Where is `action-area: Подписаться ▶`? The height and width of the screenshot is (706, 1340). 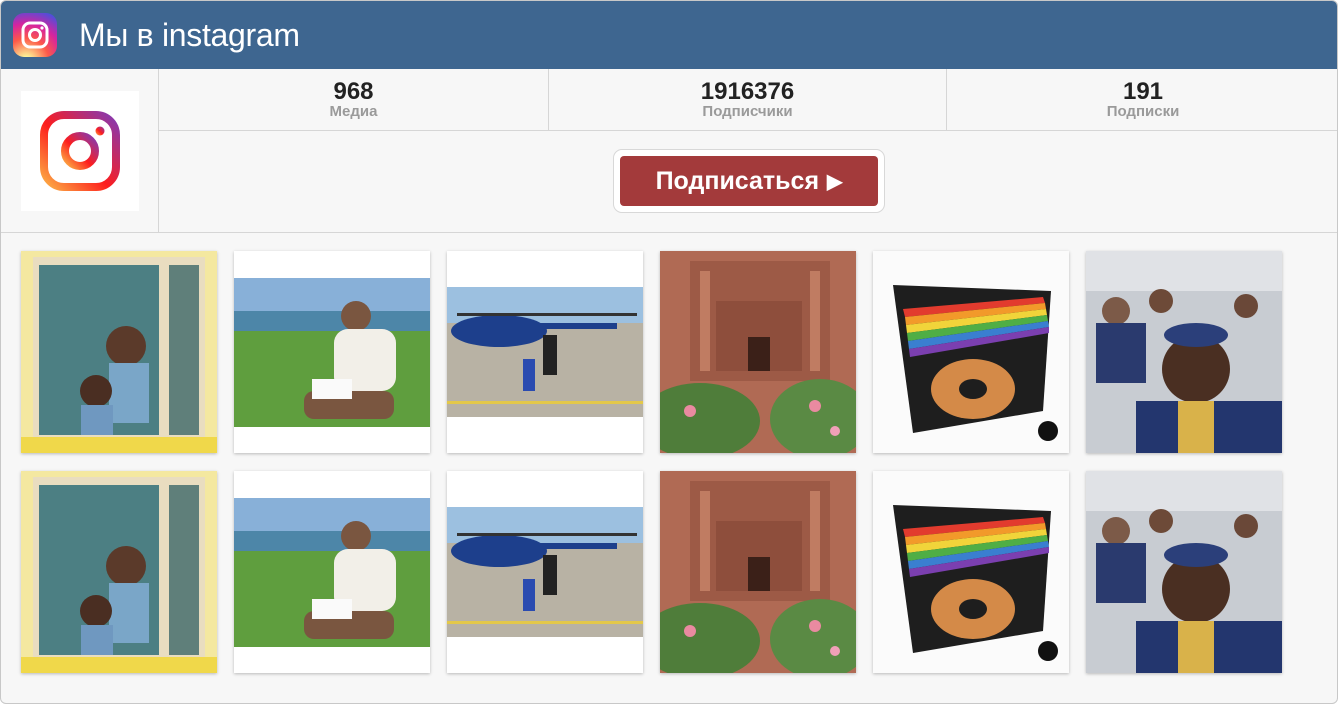
action-area: Подписаться ▶ is located at coordinates (748, 182).